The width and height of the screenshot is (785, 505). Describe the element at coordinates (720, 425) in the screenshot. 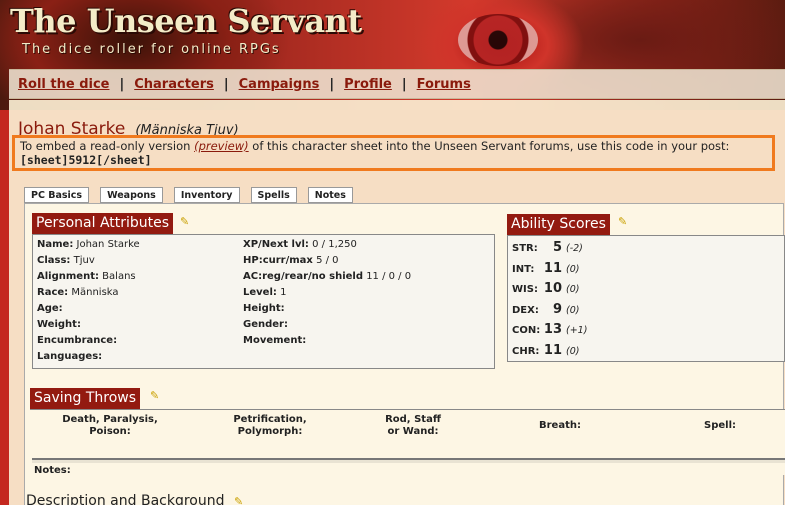

I see `save-spell: Spell:` at that location.